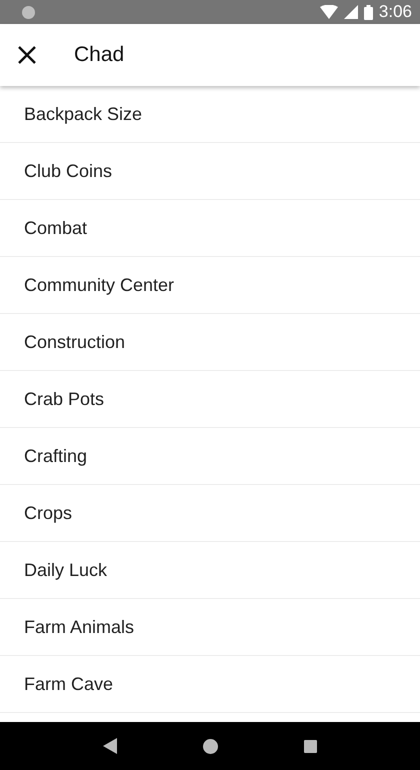 The width and height of the screenshot is (420, 770). Describe the element at coordinates (210, 171) in the screenshot. I see `list-item: Club Coins` at that location.